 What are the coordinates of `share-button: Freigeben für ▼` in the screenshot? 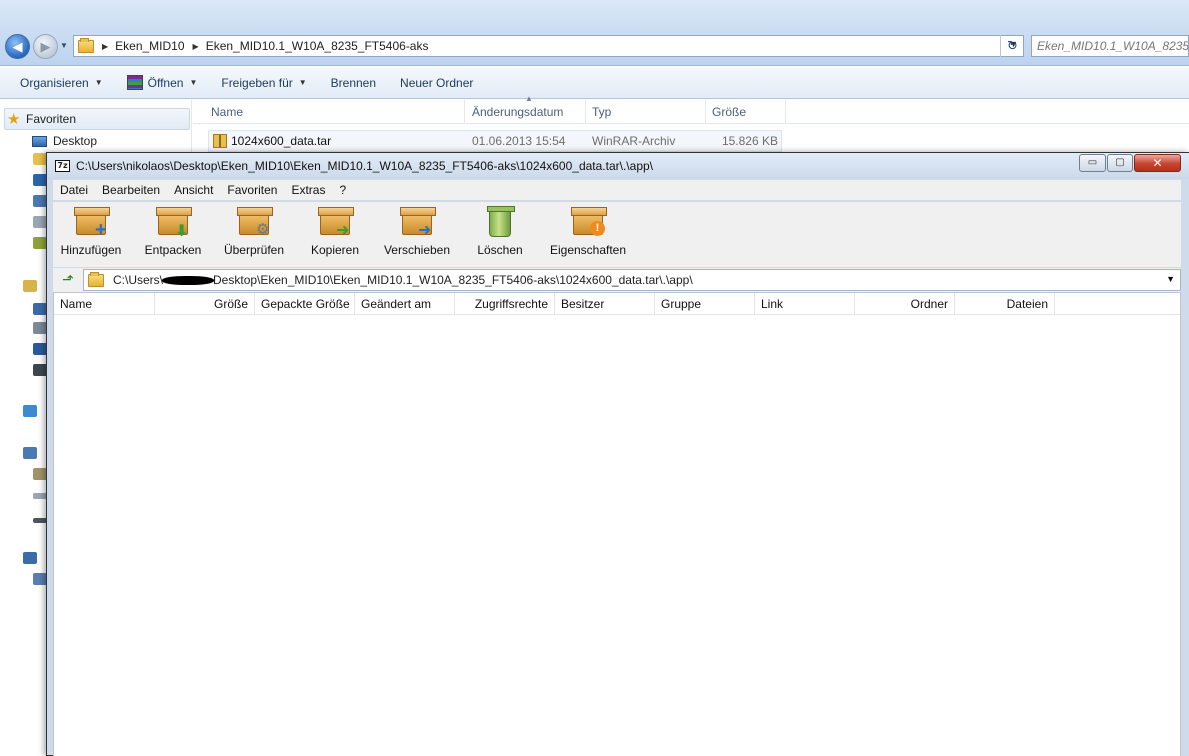 It's located at (263, 83).